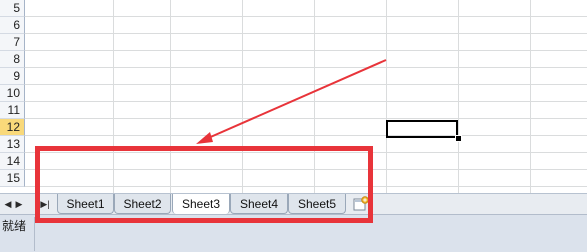 The image size is (587, 252). What do you see at coordinates (12, 110) in the screenshot?
I see `row-header: 11` at bounding box center [12, 110].